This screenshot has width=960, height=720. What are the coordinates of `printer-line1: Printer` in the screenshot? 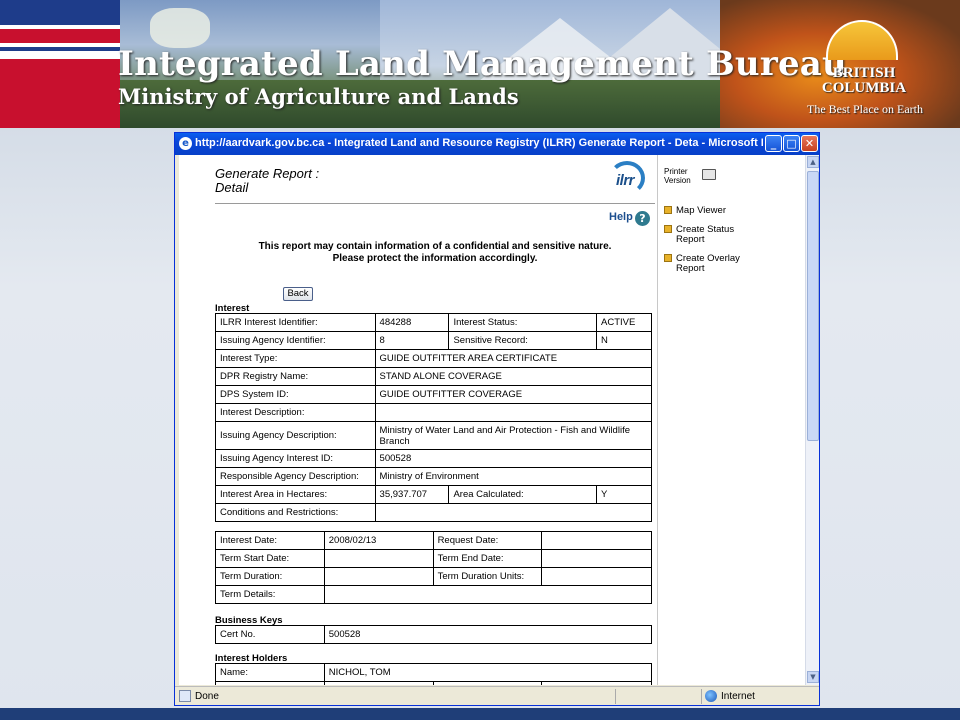 It's located at (676, 171).